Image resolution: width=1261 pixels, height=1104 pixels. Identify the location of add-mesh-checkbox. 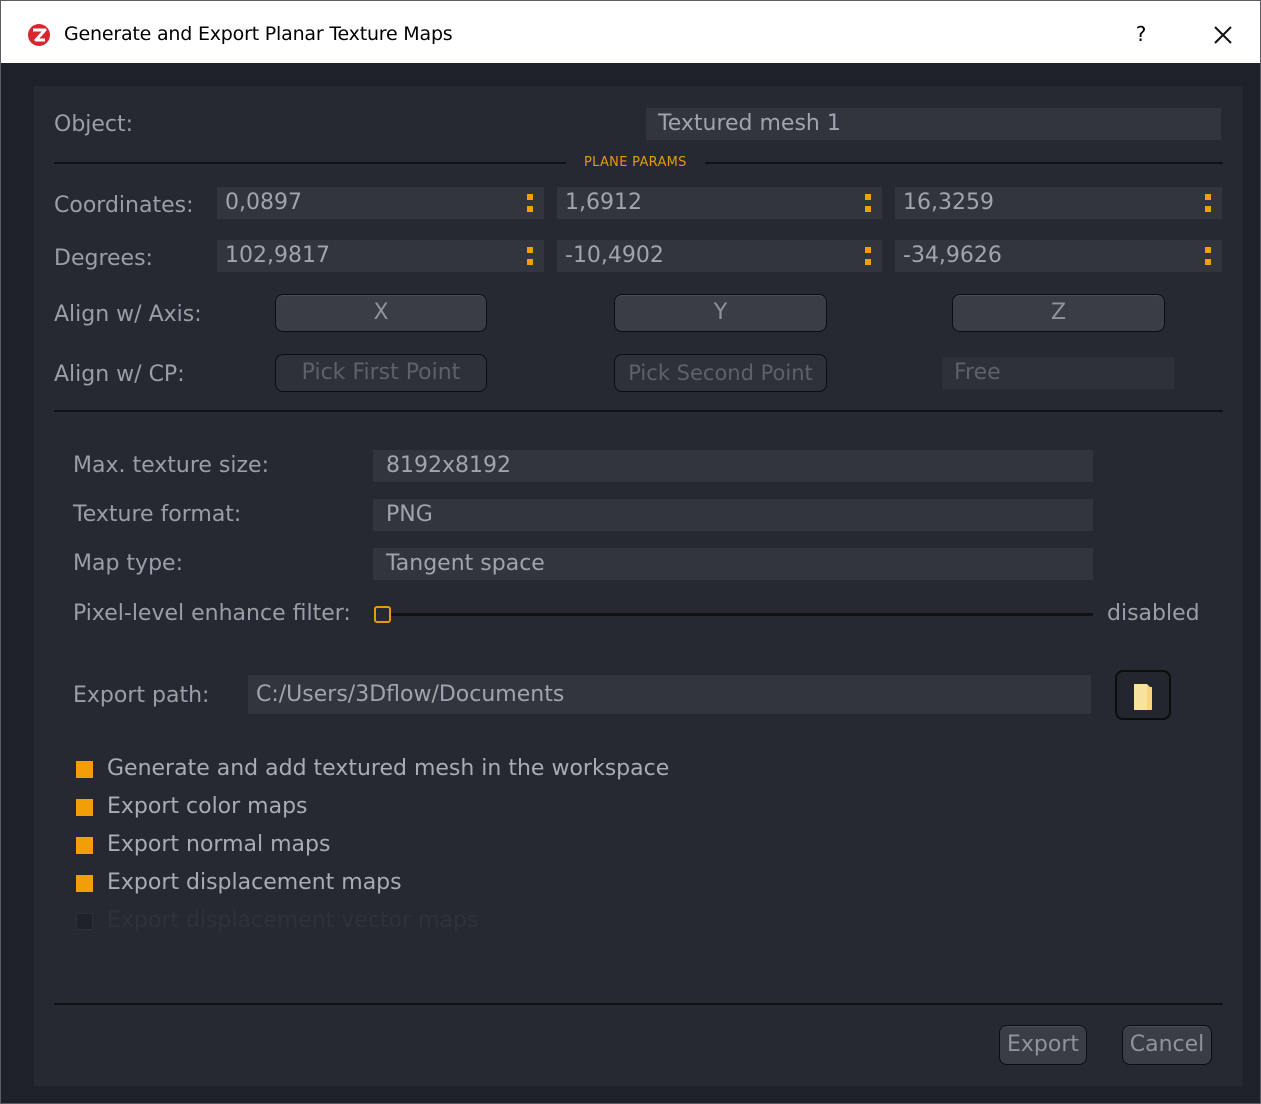
(84, 769).